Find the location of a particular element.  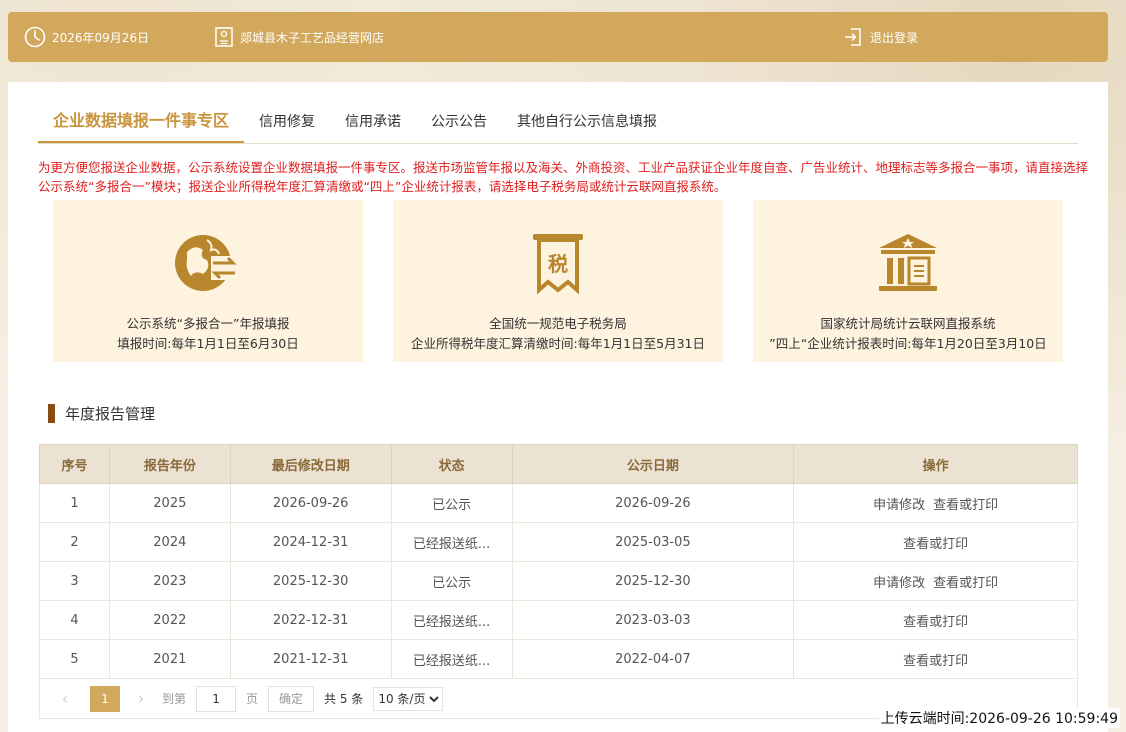

page-number-current: 1 is located at coordinates (105, 698).